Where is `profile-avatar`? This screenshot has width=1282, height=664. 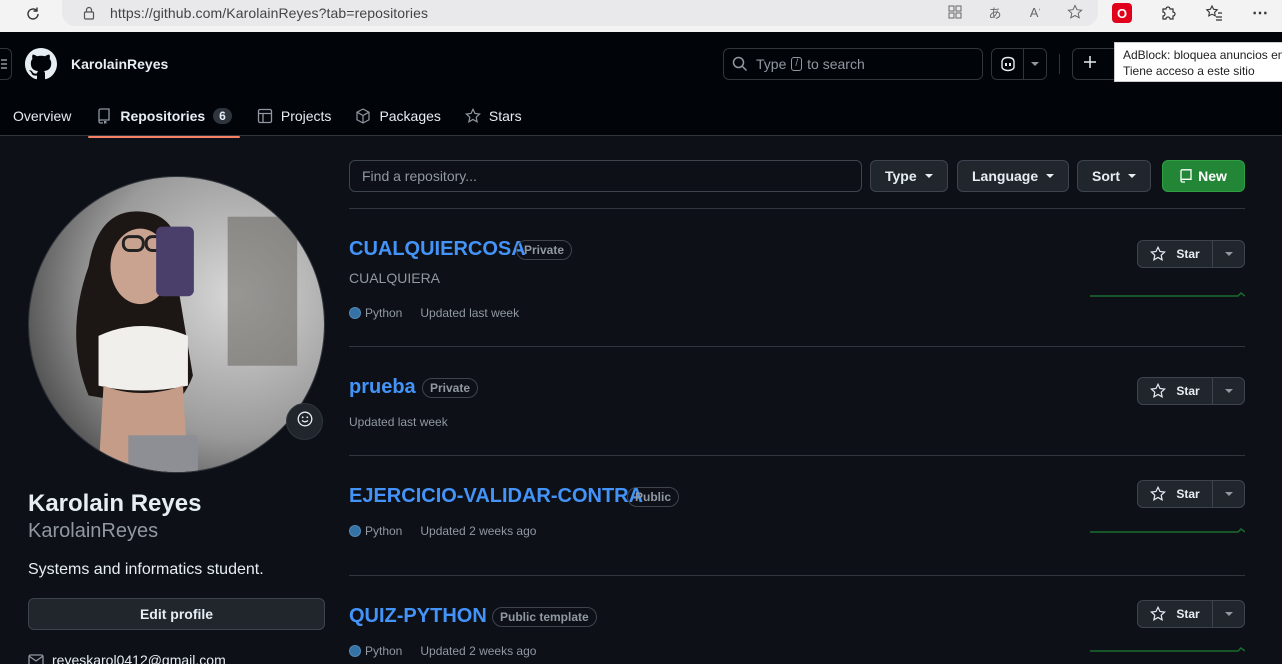
profile-avatar is located at coordinates (176, 324).